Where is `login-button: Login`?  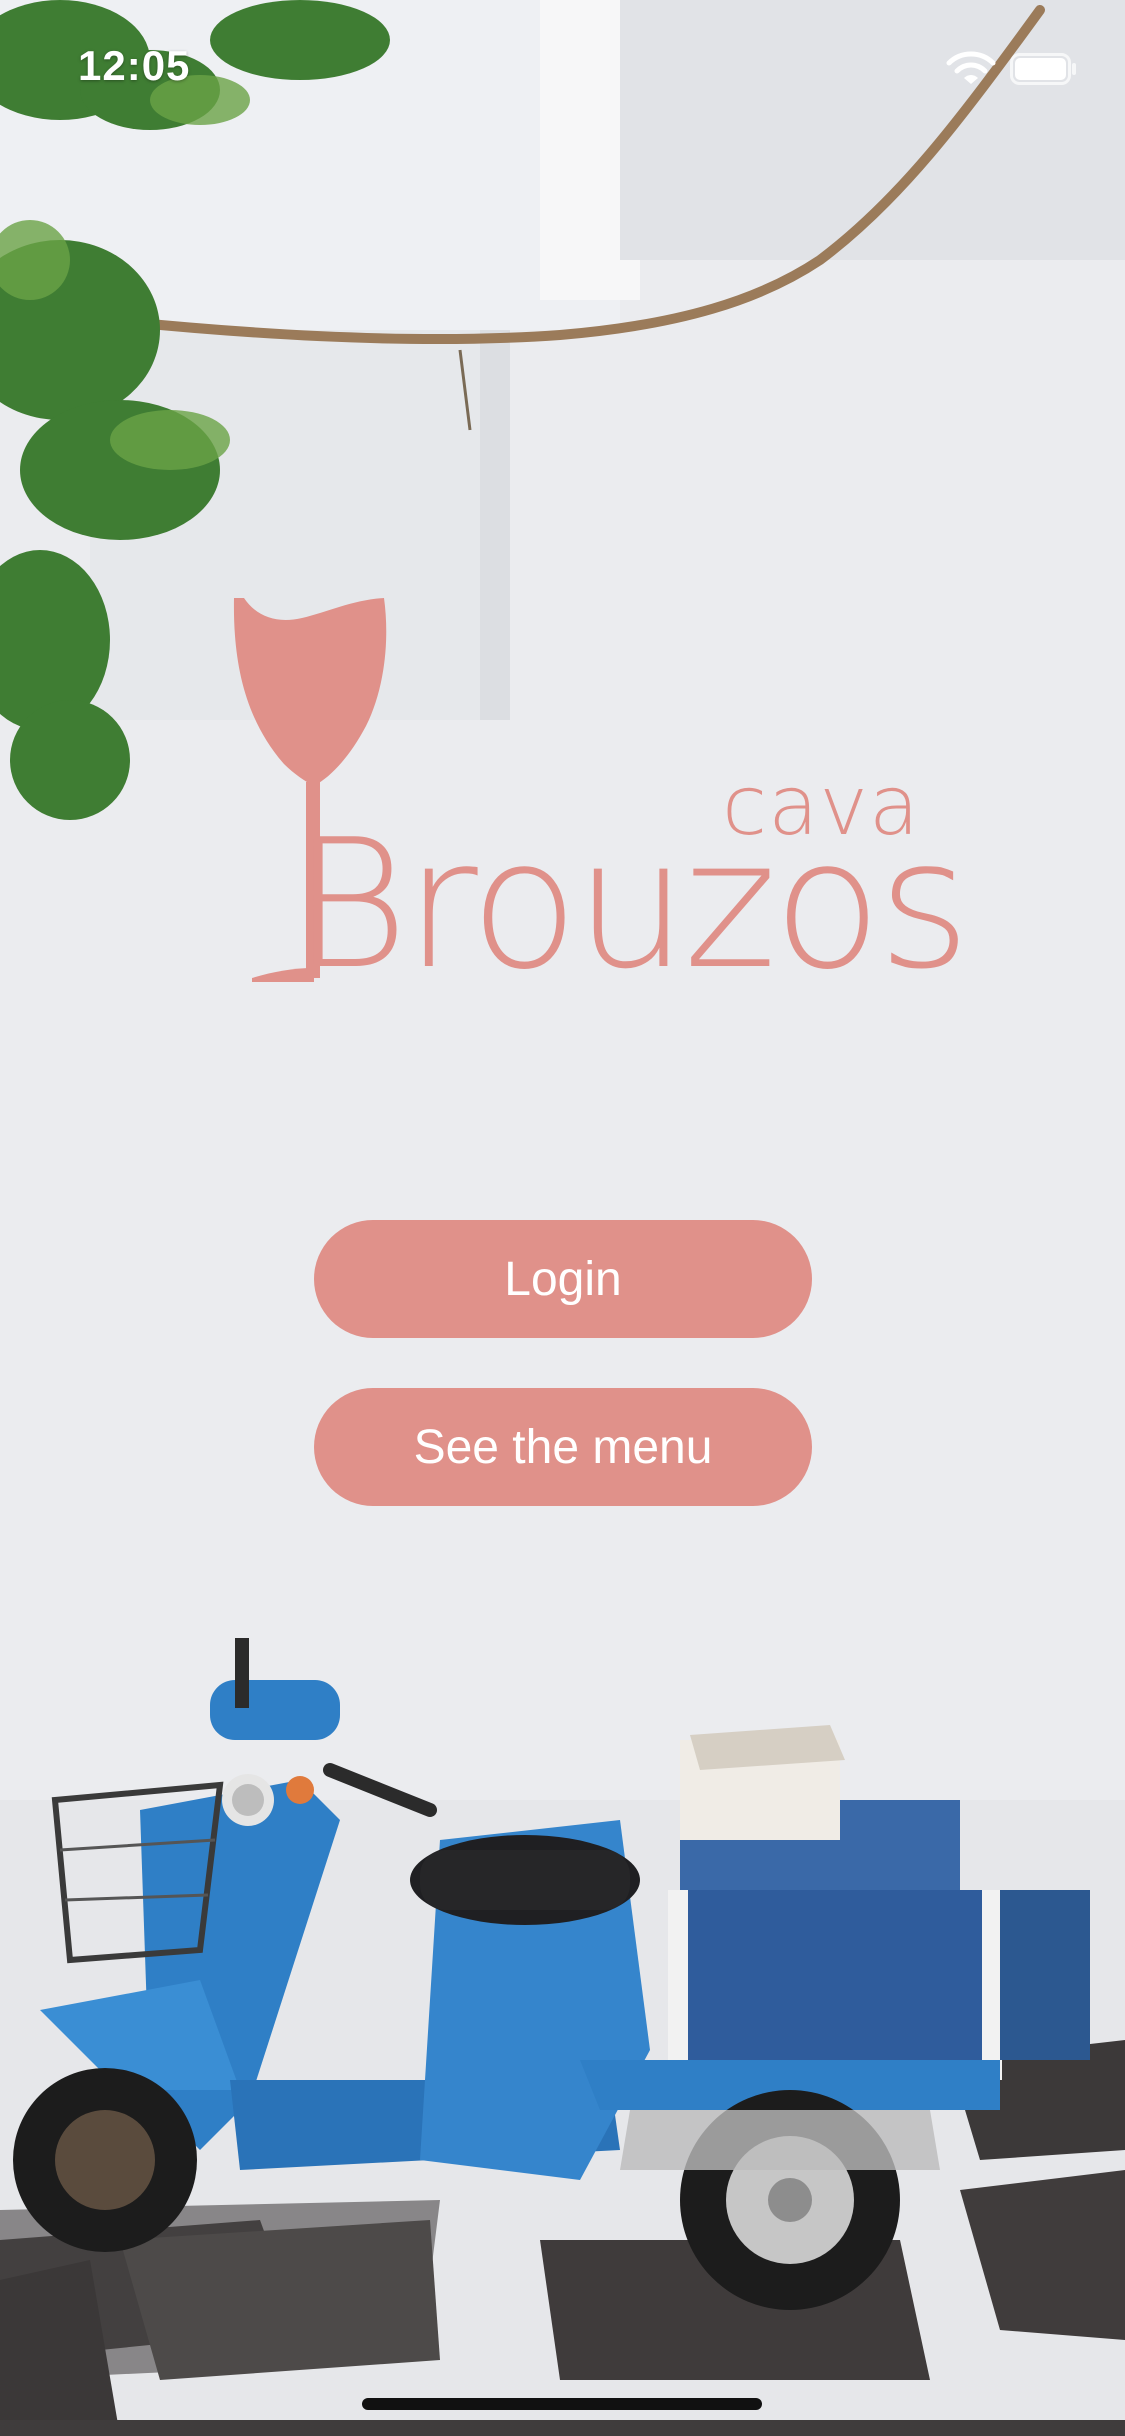 login-button: Login is located at coordinates (563, 1279).